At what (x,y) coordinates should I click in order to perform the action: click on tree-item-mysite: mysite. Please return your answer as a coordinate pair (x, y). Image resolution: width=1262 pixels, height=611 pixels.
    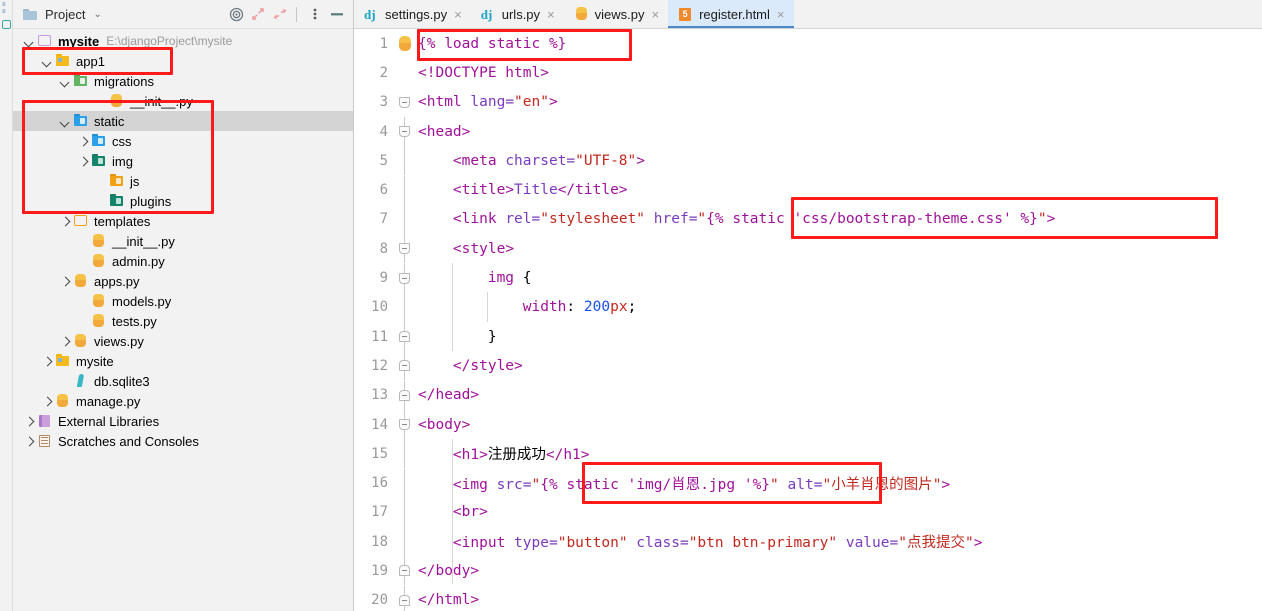
    Looking at the image, I should click on (183, 361).